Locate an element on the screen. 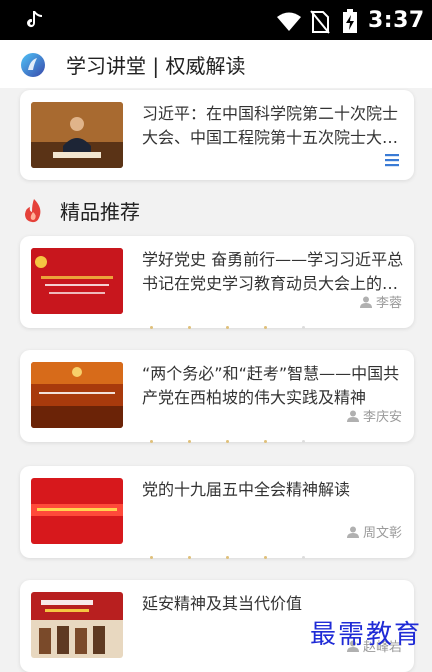 The image size is (432, 672). article-author: 李蓉 is located at coordinates (380, 301).